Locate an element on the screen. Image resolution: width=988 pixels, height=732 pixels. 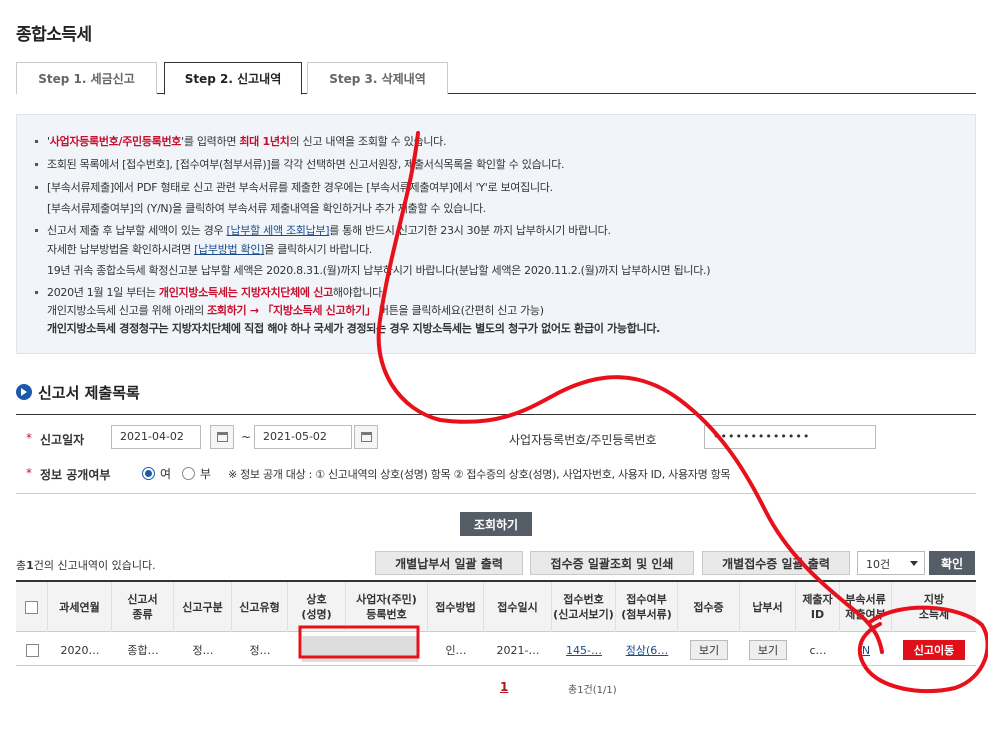
public-yes-radio is located at coordinates (148, 473).